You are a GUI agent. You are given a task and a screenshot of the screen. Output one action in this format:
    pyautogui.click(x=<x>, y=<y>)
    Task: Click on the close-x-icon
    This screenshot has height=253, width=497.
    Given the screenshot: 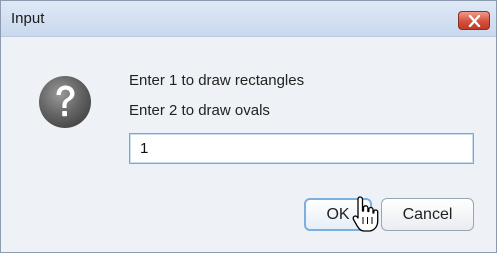 What is the action you would take?
    pyautogui.click(x=474, y=21)
    